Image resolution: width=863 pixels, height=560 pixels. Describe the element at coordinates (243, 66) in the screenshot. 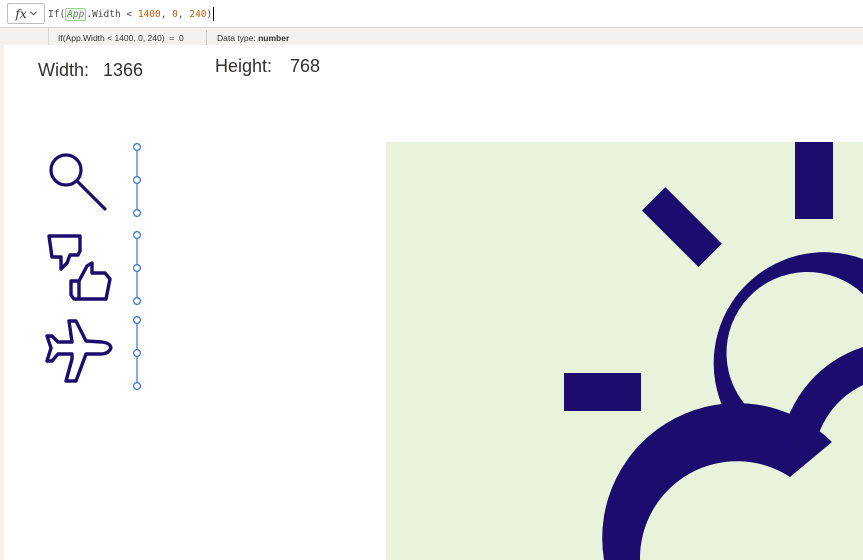

I see `height-label: Height:` at that location.